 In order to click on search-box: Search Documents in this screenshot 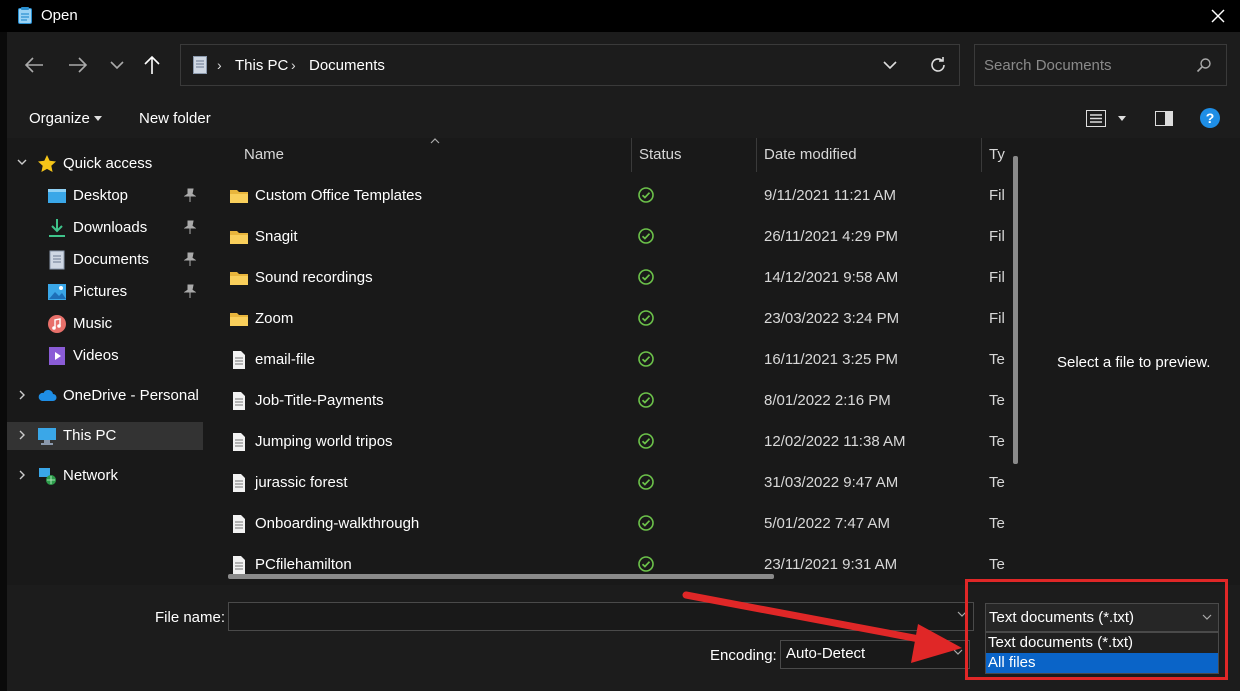, I will do `click(1100, 65)`.